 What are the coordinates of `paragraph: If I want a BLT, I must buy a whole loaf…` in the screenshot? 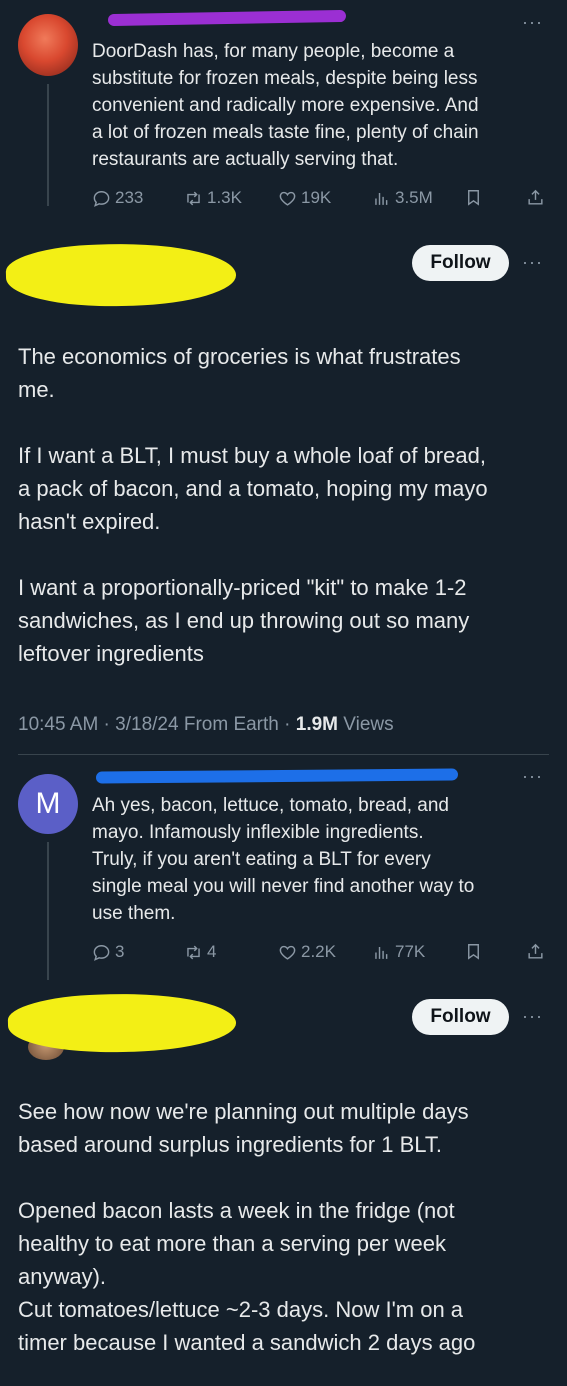 It's located at (253, 488).